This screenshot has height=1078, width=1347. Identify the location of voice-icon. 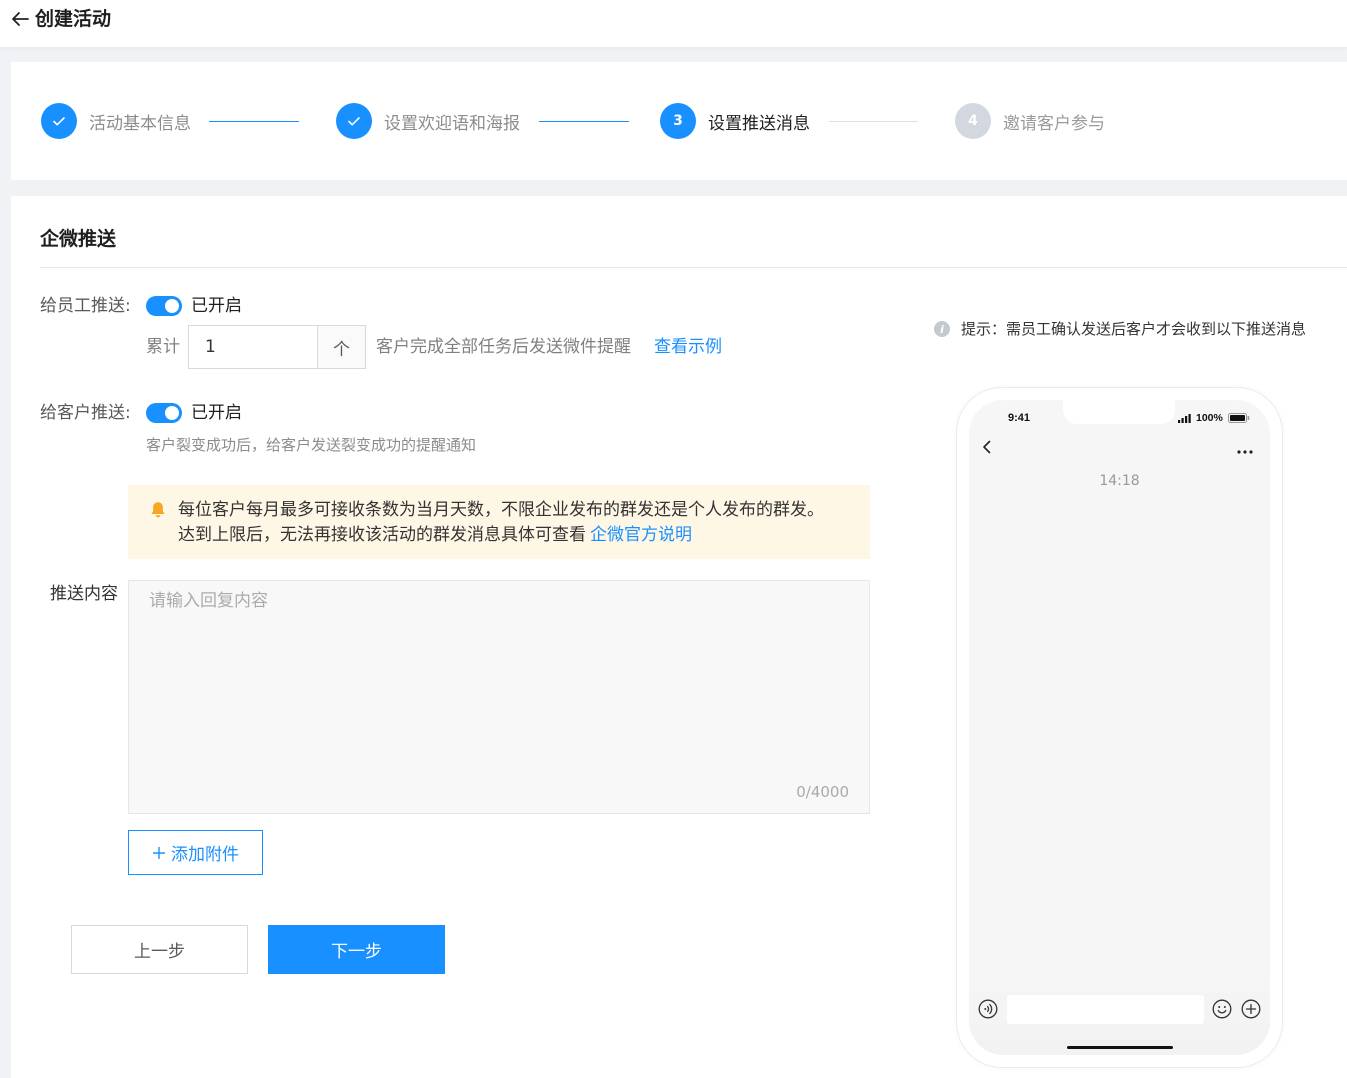
(988, 1009).